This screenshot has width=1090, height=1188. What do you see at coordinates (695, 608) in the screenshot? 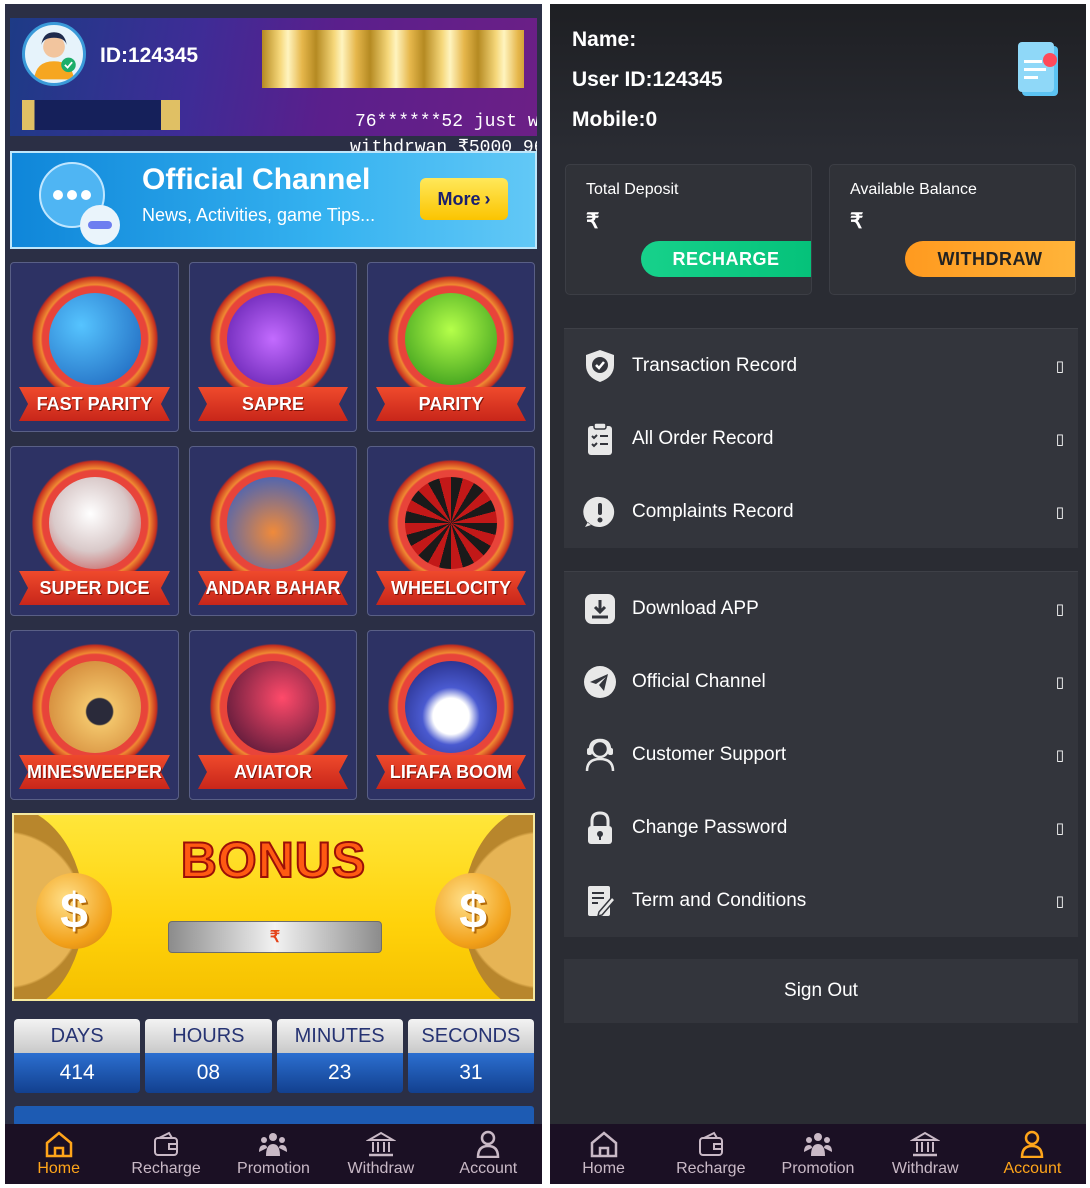
I see `menu-label: Download APP` at bounding box center [695, 608].